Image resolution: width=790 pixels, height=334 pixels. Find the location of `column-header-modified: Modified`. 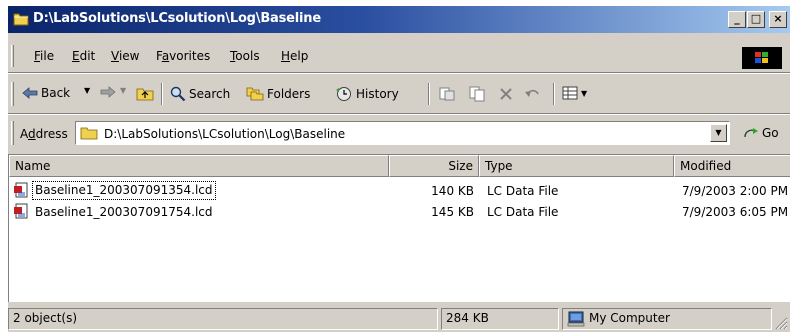

column-header-modified: Modified is located at coordinates (732, 166).